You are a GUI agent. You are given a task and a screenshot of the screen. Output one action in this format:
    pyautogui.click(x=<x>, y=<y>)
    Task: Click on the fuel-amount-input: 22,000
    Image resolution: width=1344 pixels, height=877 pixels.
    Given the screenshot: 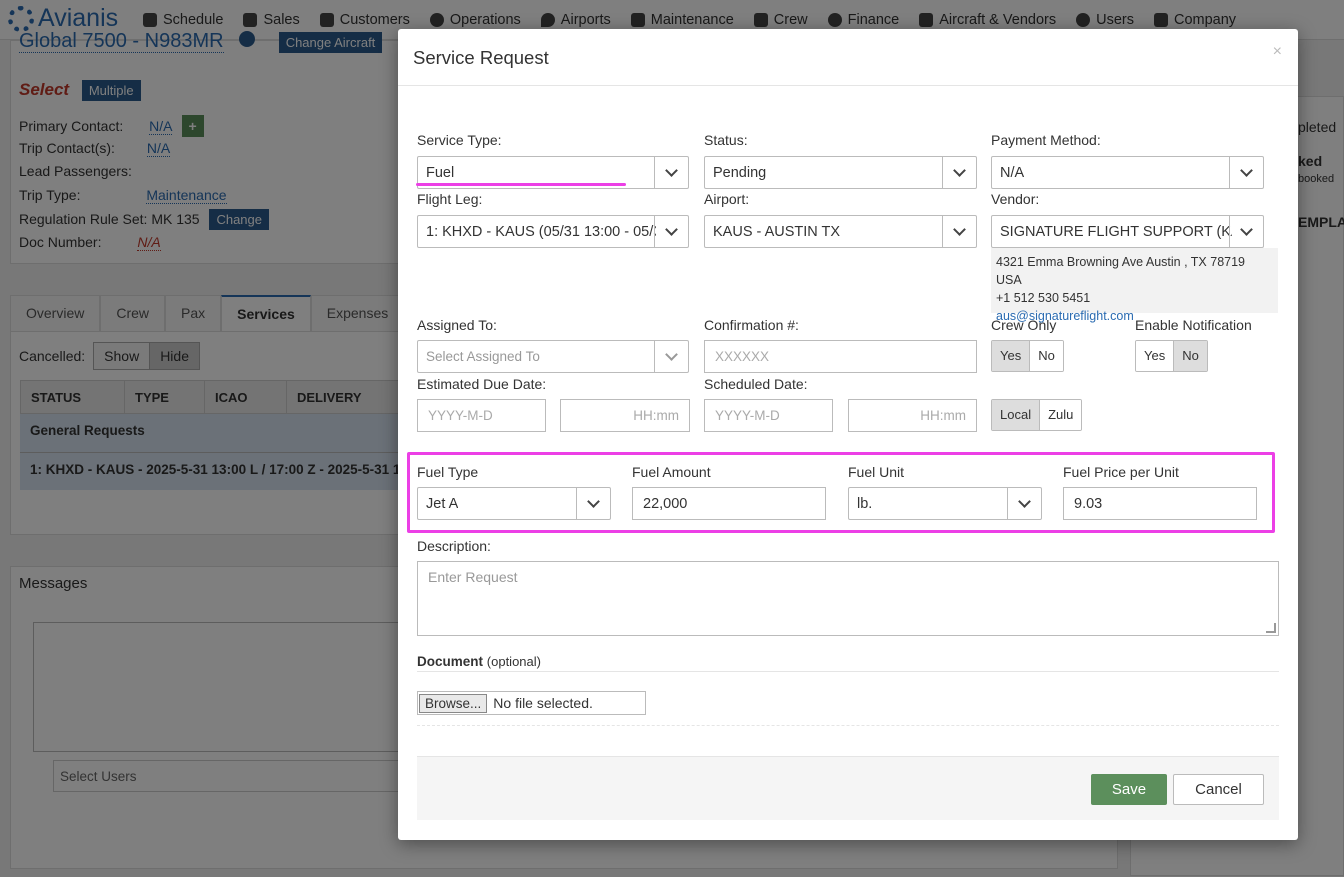 What is the action you would take?
    pyautogui.click(x=729, y=503)
    